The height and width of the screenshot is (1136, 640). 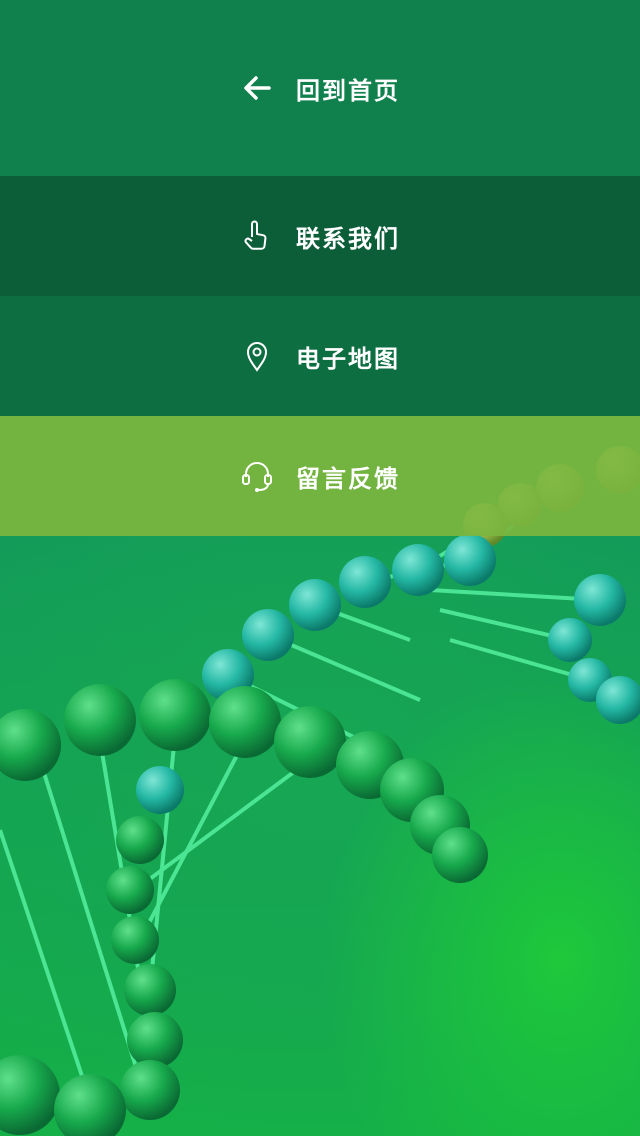 I want to click on contact-us-menu-item: 联系我们, so click(x=320, y=236).